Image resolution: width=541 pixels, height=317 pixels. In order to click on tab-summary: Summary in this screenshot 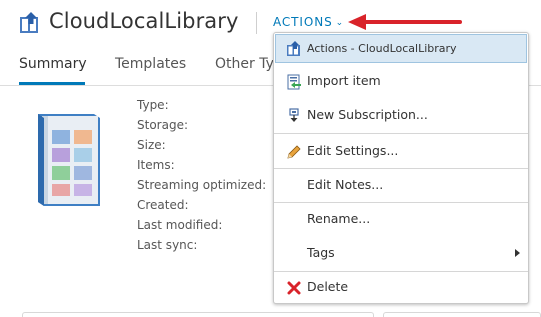, I will do `click(53, 64)`.